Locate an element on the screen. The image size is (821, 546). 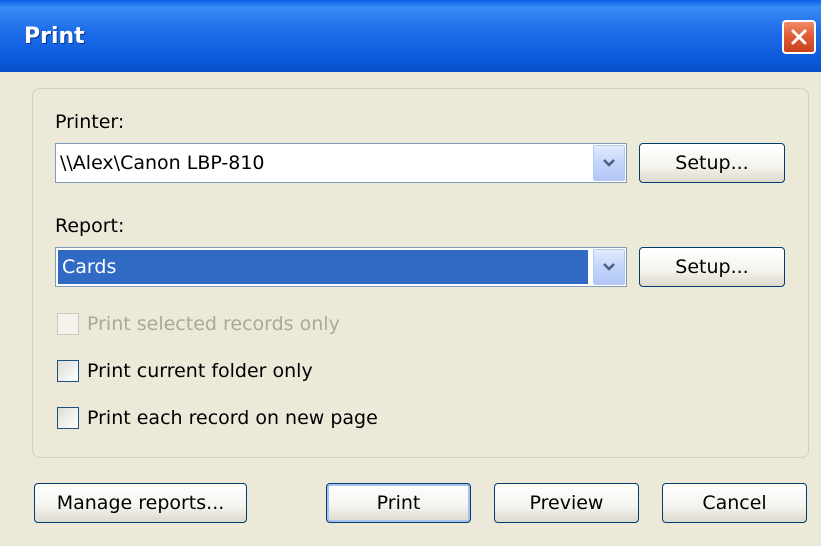
print-each-record-label: Print each record on new page is located at coordinates (232, 418).